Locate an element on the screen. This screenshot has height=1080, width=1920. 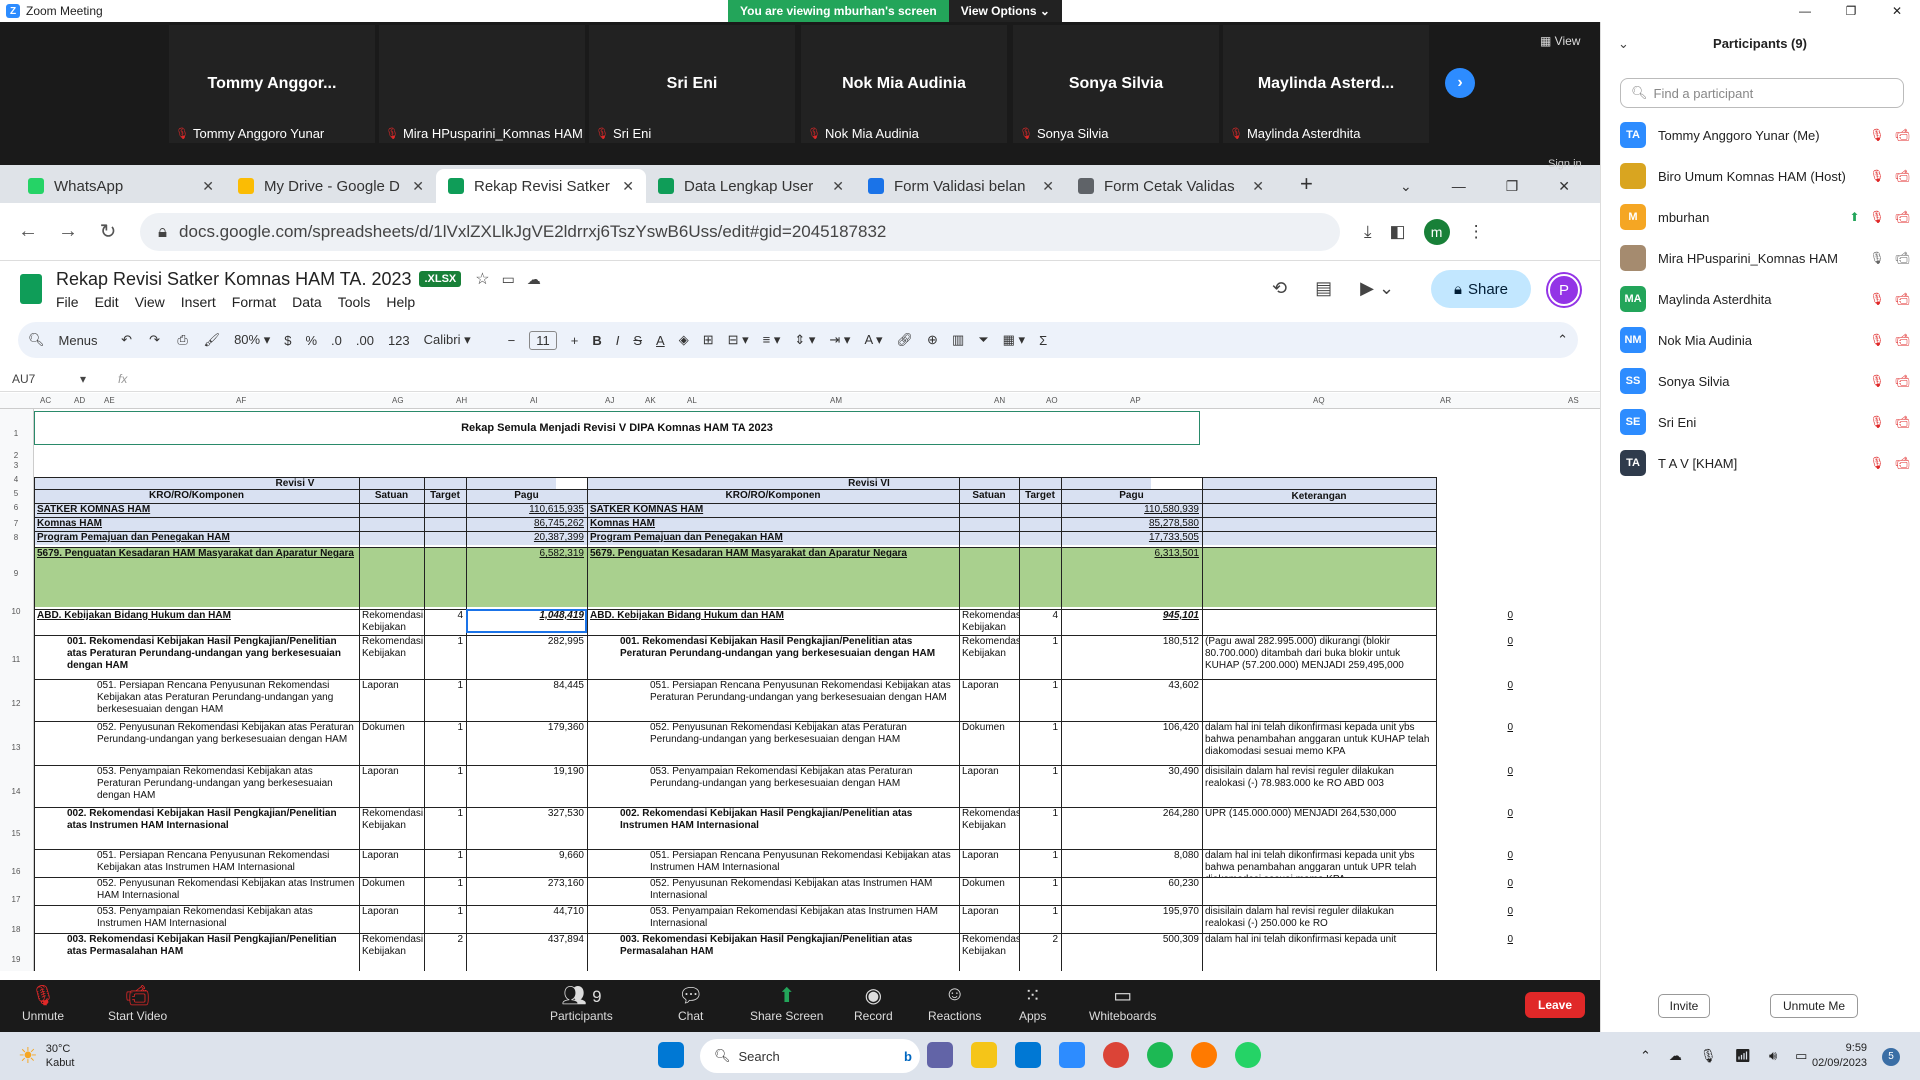
fill-color-icon: ◈ is located at coordinates (684, 340).